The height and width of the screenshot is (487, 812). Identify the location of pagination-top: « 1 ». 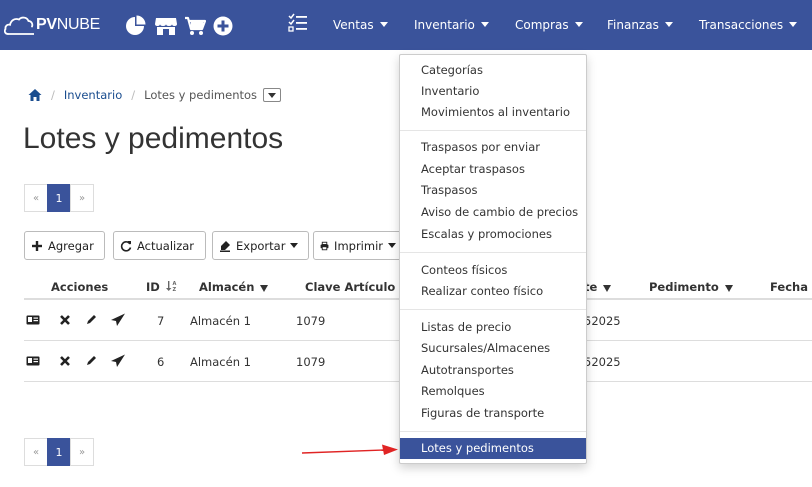
(59, 198).